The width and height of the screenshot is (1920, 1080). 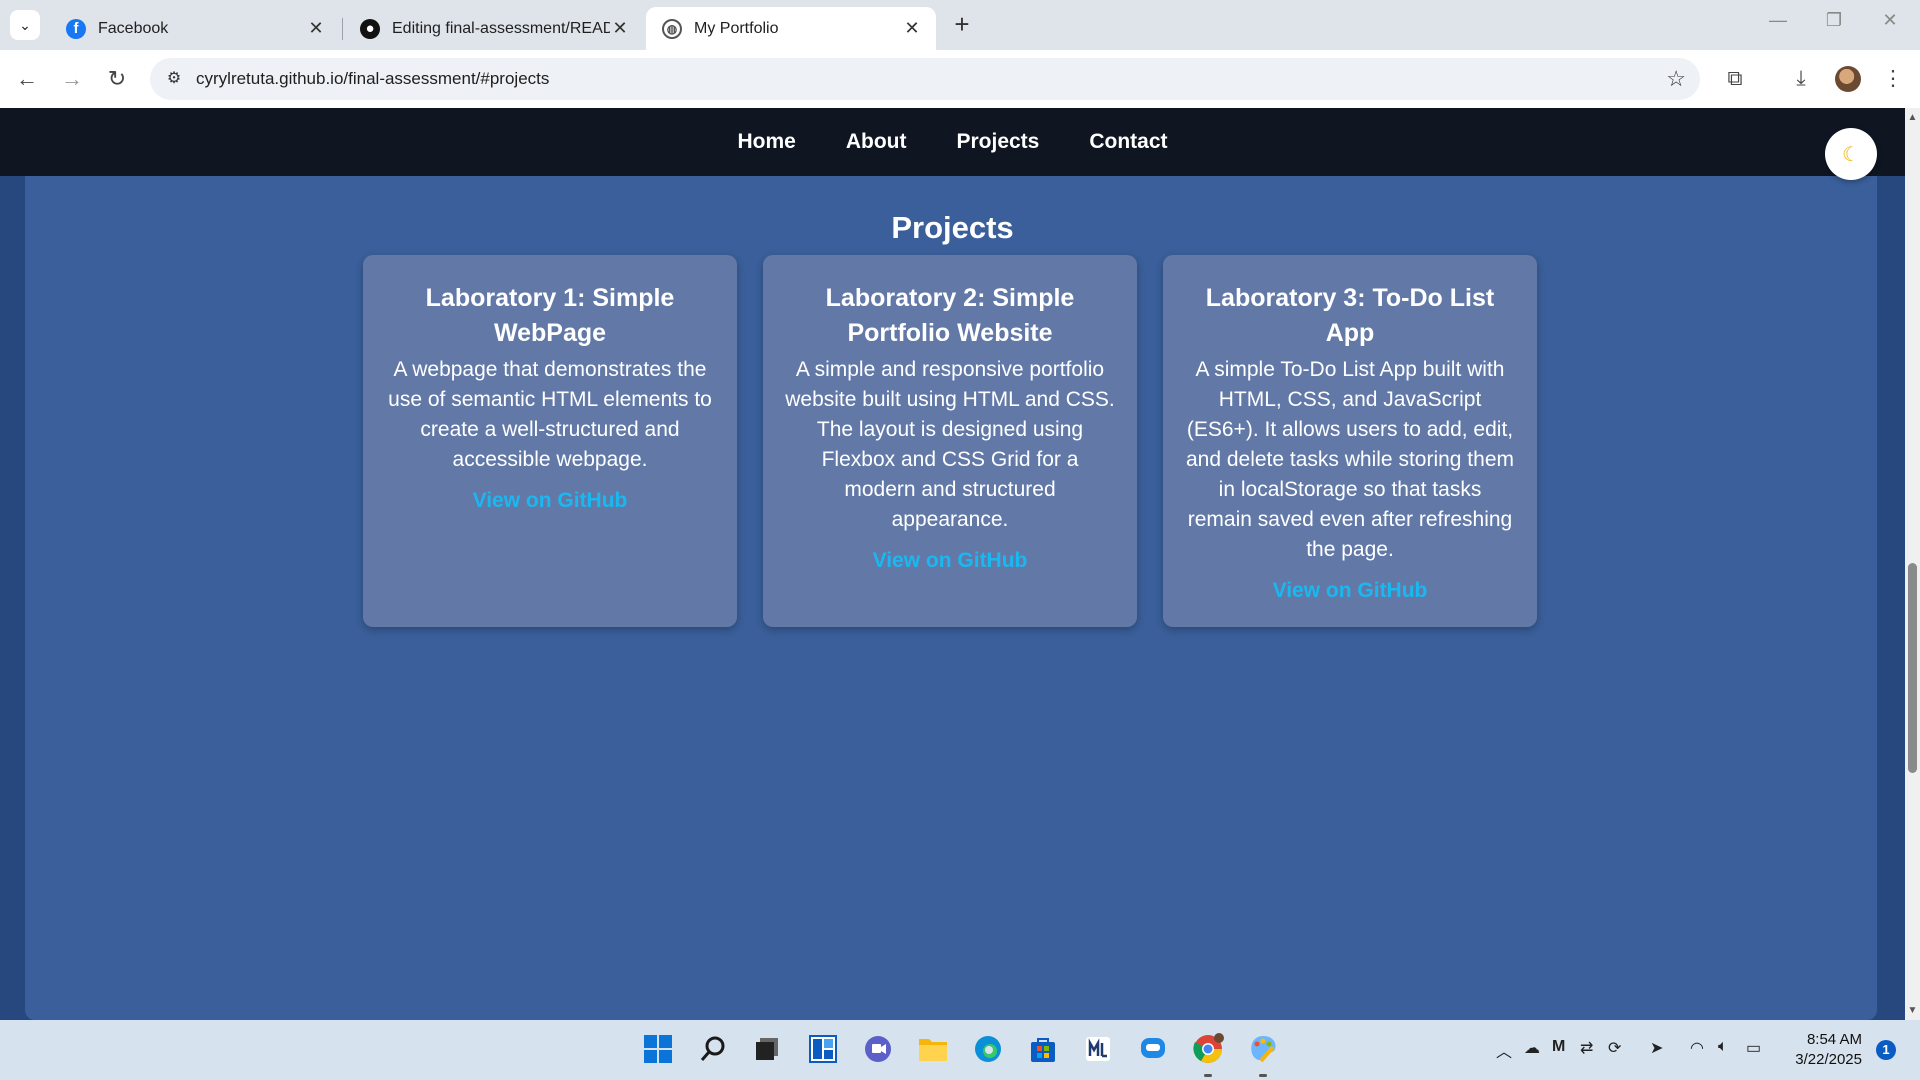 I want to click on section-title: Projects, so click(x=952, y=227).